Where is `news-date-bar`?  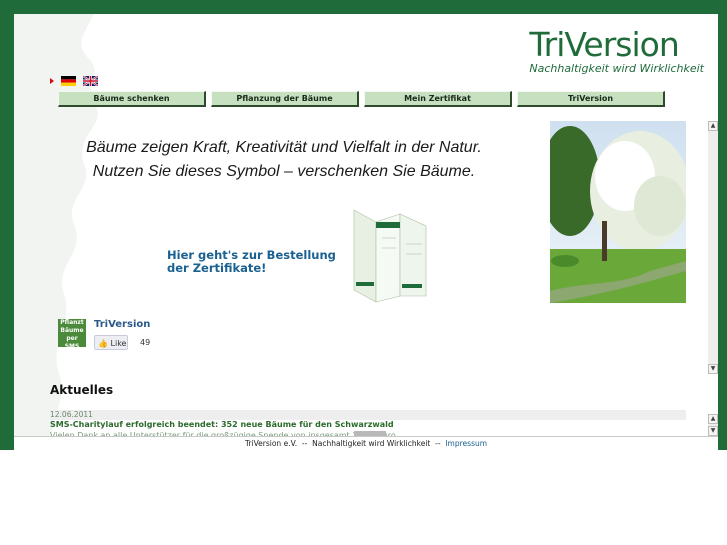 news-date-bar is located at coordinates (368, 415).